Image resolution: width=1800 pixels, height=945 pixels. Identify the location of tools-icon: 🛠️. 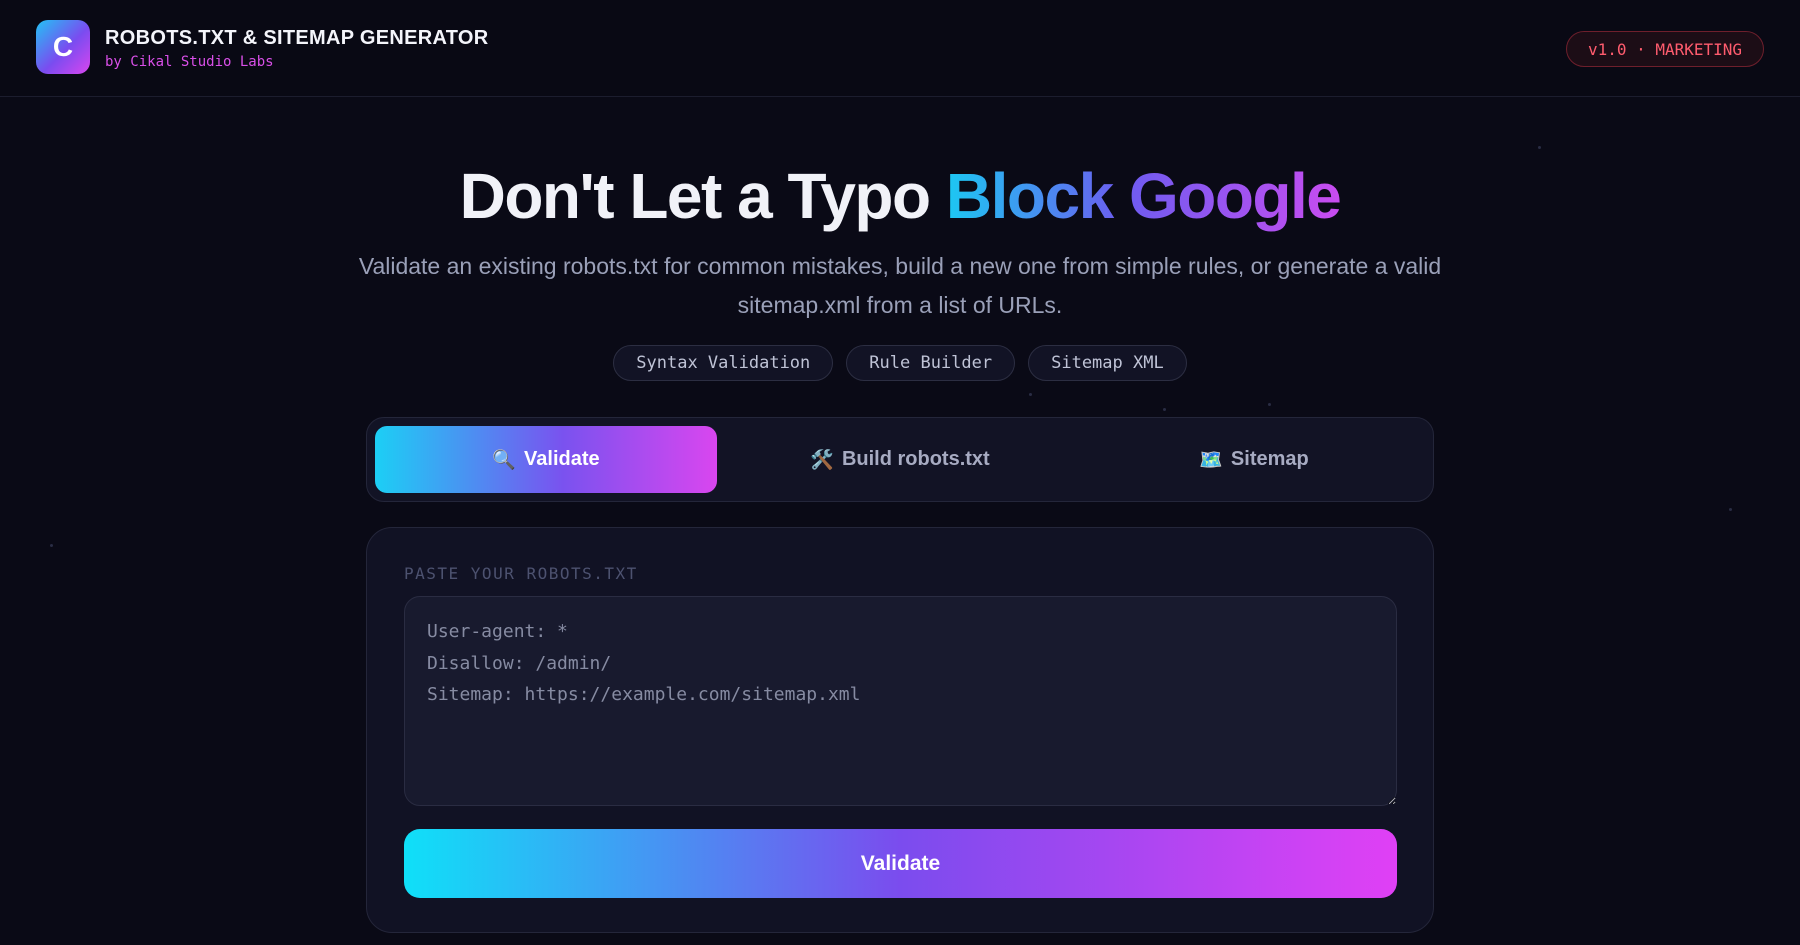
(822, 460).